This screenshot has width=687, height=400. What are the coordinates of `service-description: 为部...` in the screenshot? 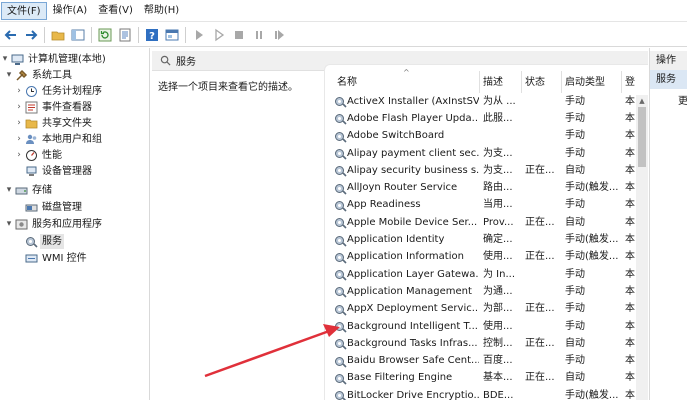 It's located at (498, 309).